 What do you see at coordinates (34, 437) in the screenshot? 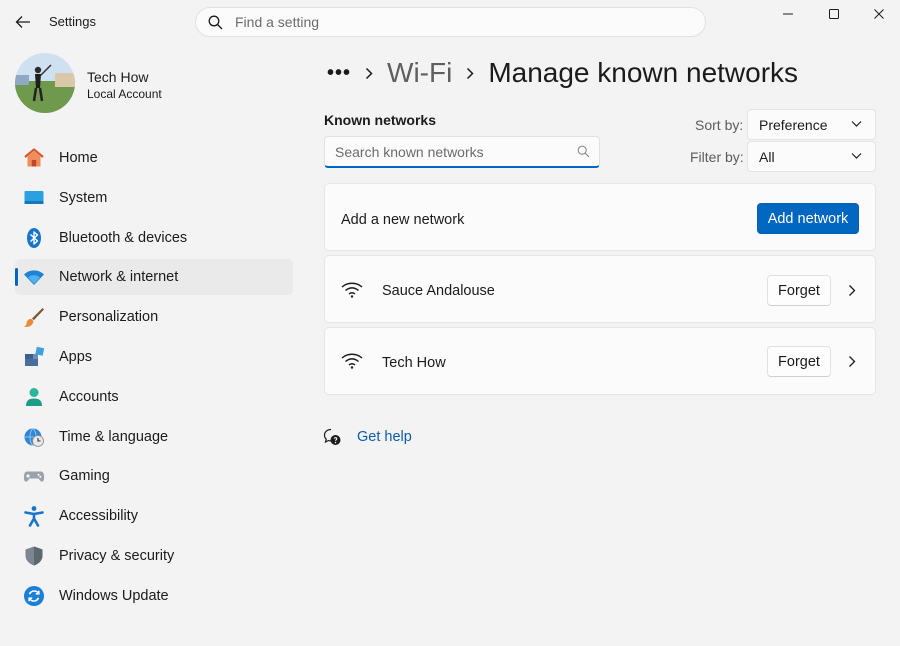
I see `globe-clock-icon` at bounding box center [34, 437].